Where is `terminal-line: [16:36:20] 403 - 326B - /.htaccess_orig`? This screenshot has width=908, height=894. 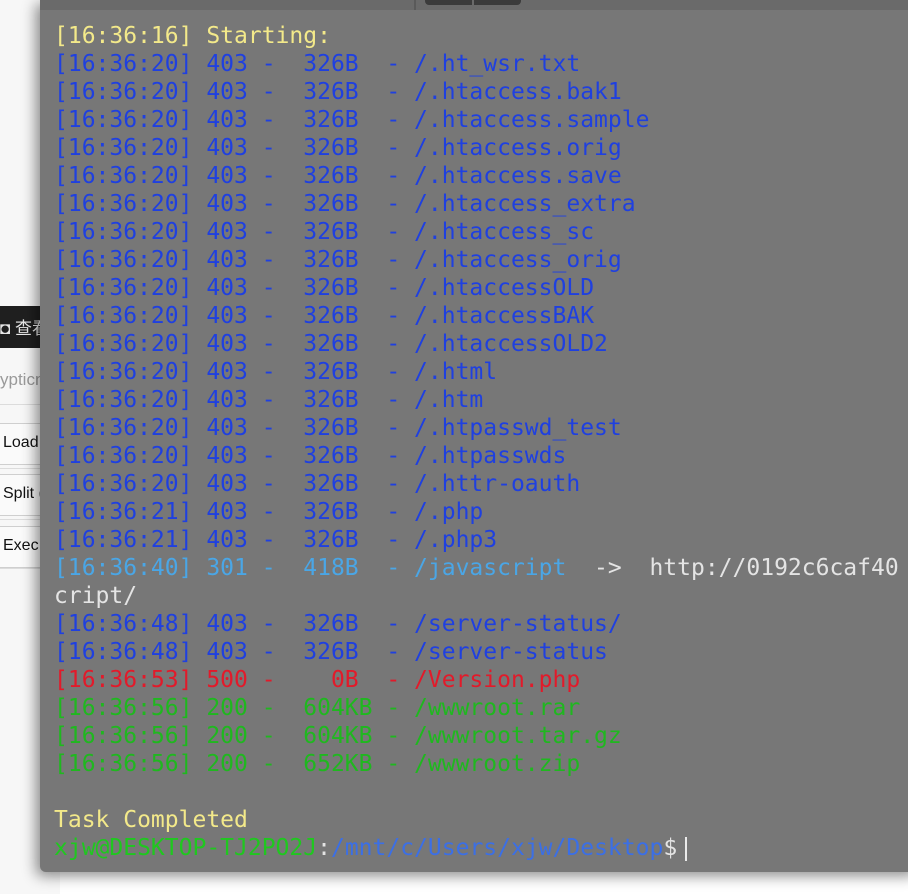
terminal-line: [16:36:20] 403 - 326B - /.htaccess_orig is located at coordinates (481, 260).